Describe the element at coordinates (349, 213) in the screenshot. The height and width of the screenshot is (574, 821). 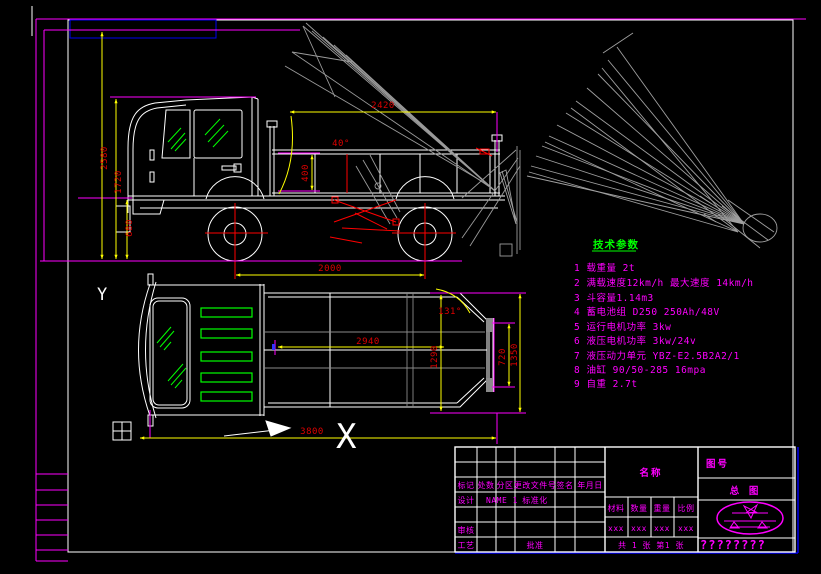
I see `tipping-linkage` at that location.